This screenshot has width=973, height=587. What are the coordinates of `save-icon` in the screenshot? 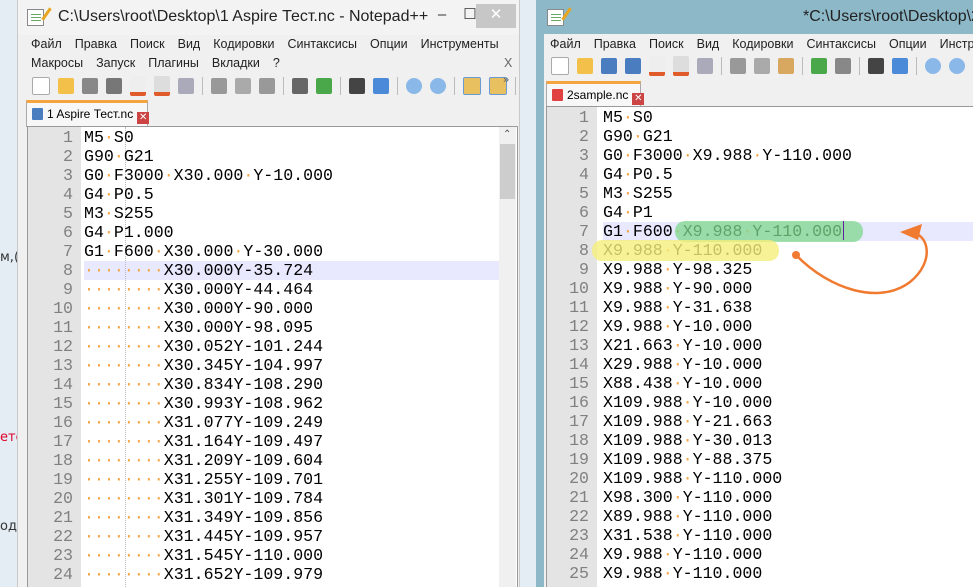 It's located at (609, 66).